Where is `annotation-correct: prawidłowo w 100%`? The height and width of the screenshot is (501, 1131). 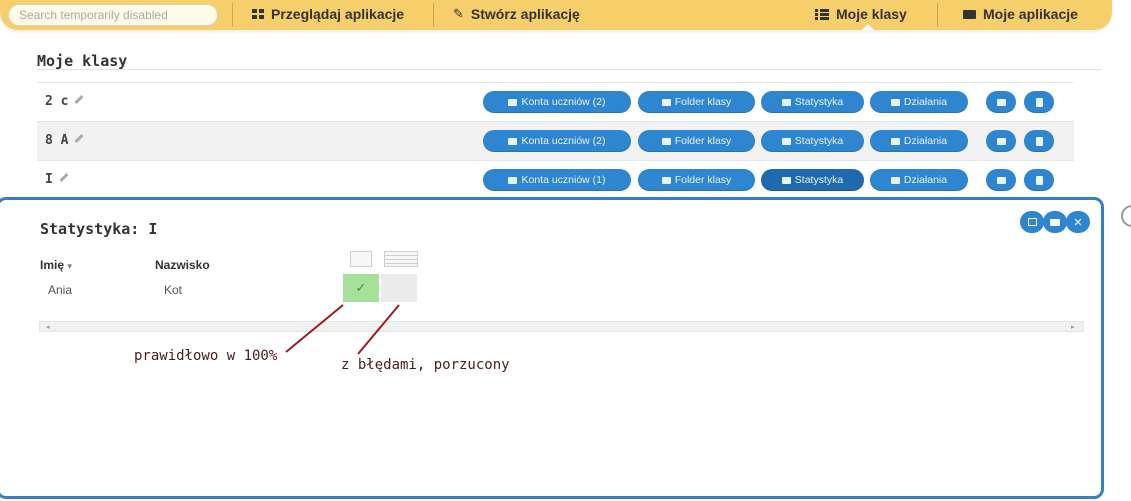
annotation-correct: prawidłowo w 100% is located at coordinates (206, 356).